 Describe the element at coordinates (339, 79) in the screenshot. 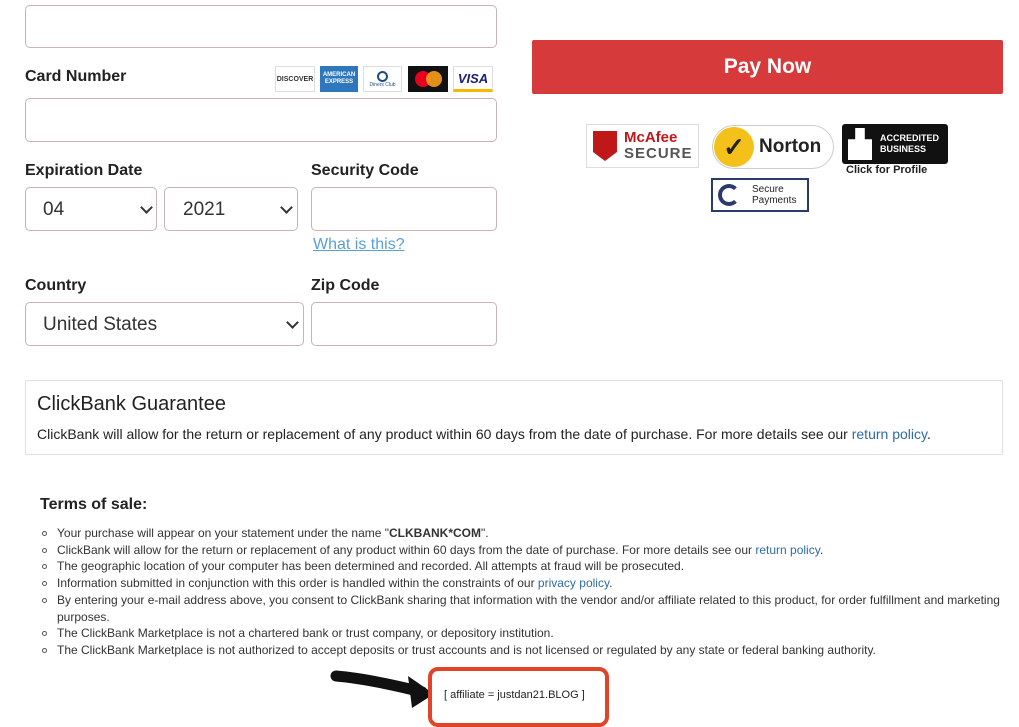

I see `amex-card-icon: AMERICAN EXPRESS` at that location.